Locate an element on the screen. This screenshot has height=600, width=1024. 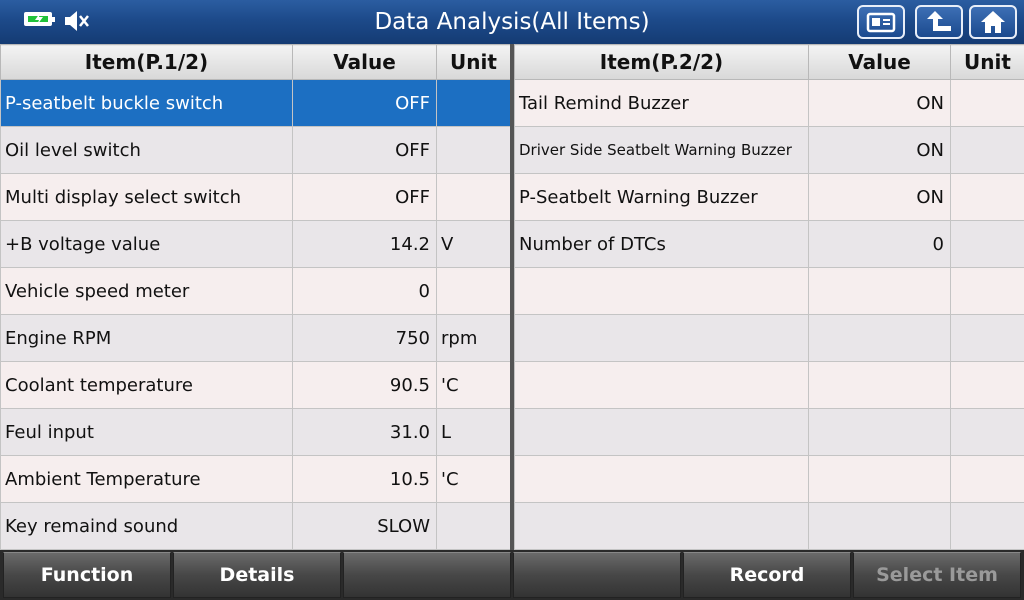
back-button is located at coordinates (939, 22).